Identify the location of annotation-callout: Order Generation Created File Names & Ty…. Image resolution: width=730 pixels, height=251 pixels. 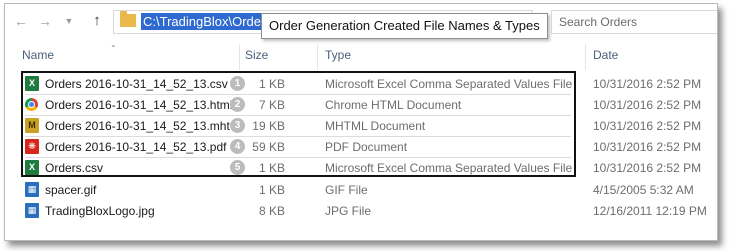
(404, 26).